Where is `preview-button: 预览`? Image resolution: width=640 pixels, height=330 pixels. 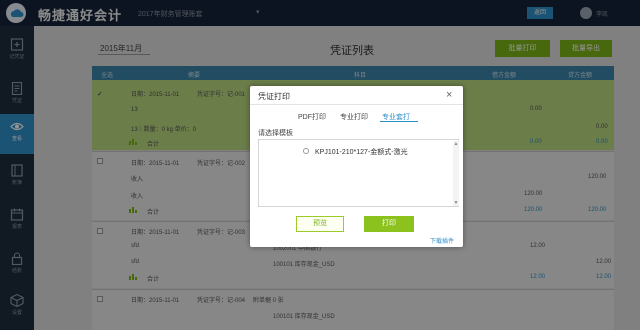
preview-button: 预览 is located at coordinates (320, 224).